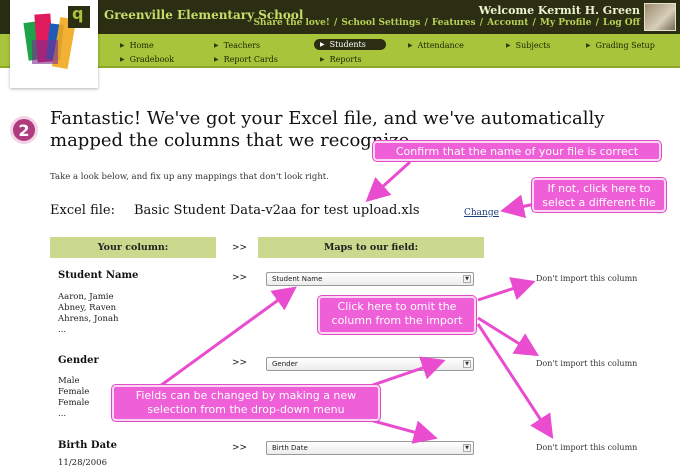 This screenshot has width=680, height=466. What do you see at coordinates (56, 38) in the screenshot?
I see `logo-icon` at bounding box center [56, 38].